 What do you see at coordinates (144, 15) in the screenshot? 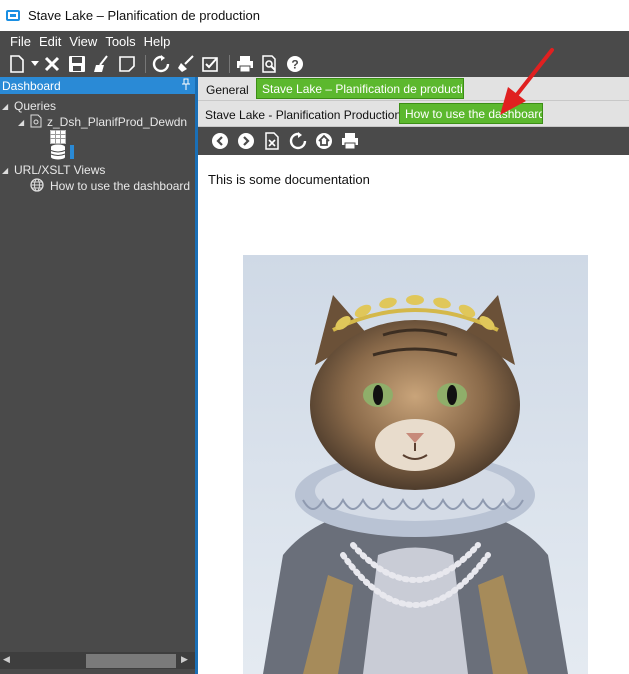
I see `window-title: Stave Lake – Planification de production` at bounding box center [144, 15].